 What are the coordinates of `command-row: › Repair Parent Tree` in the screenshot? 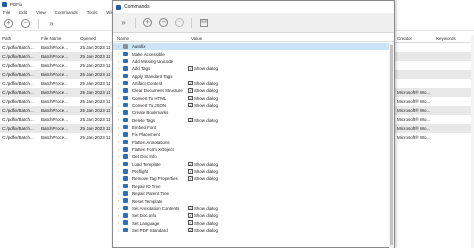 It's located at (251, 193).